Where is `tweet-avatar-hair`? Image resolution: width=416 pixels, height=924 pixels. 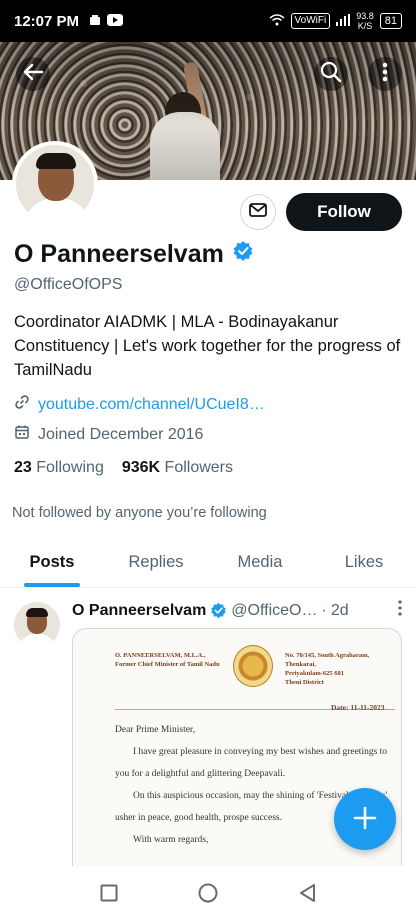
tweet-avatar-hair is located at coordinates (37, 612).